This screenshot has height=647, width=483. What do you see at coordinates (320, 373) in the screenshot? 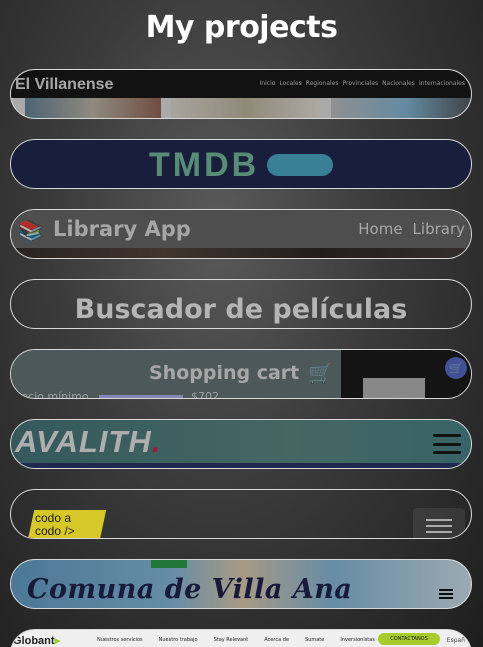
I see `shopping-cart-icon: 🛒` at bounding box center [320, 373].